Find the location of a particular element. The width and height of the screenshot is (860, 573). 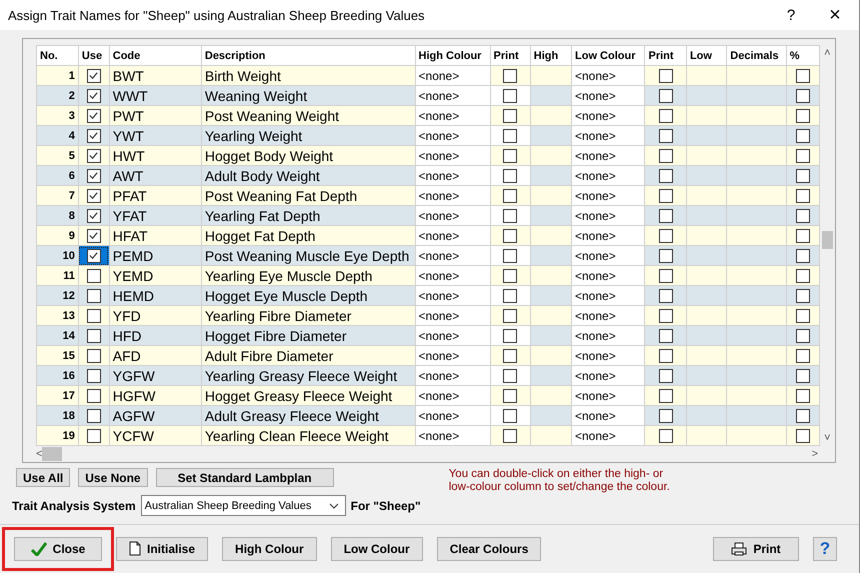

scroll-right-arrow: > is located at coordinates (815, 454).